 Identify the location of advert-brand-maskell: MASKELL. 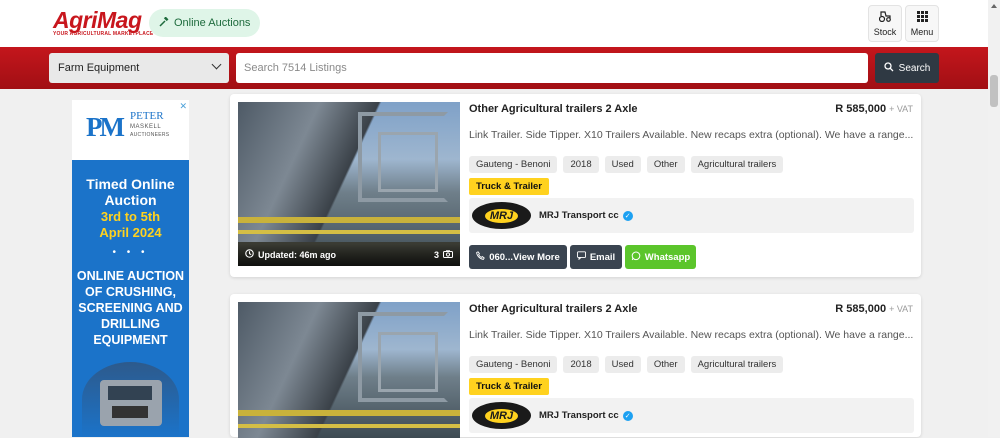
(146, 127).